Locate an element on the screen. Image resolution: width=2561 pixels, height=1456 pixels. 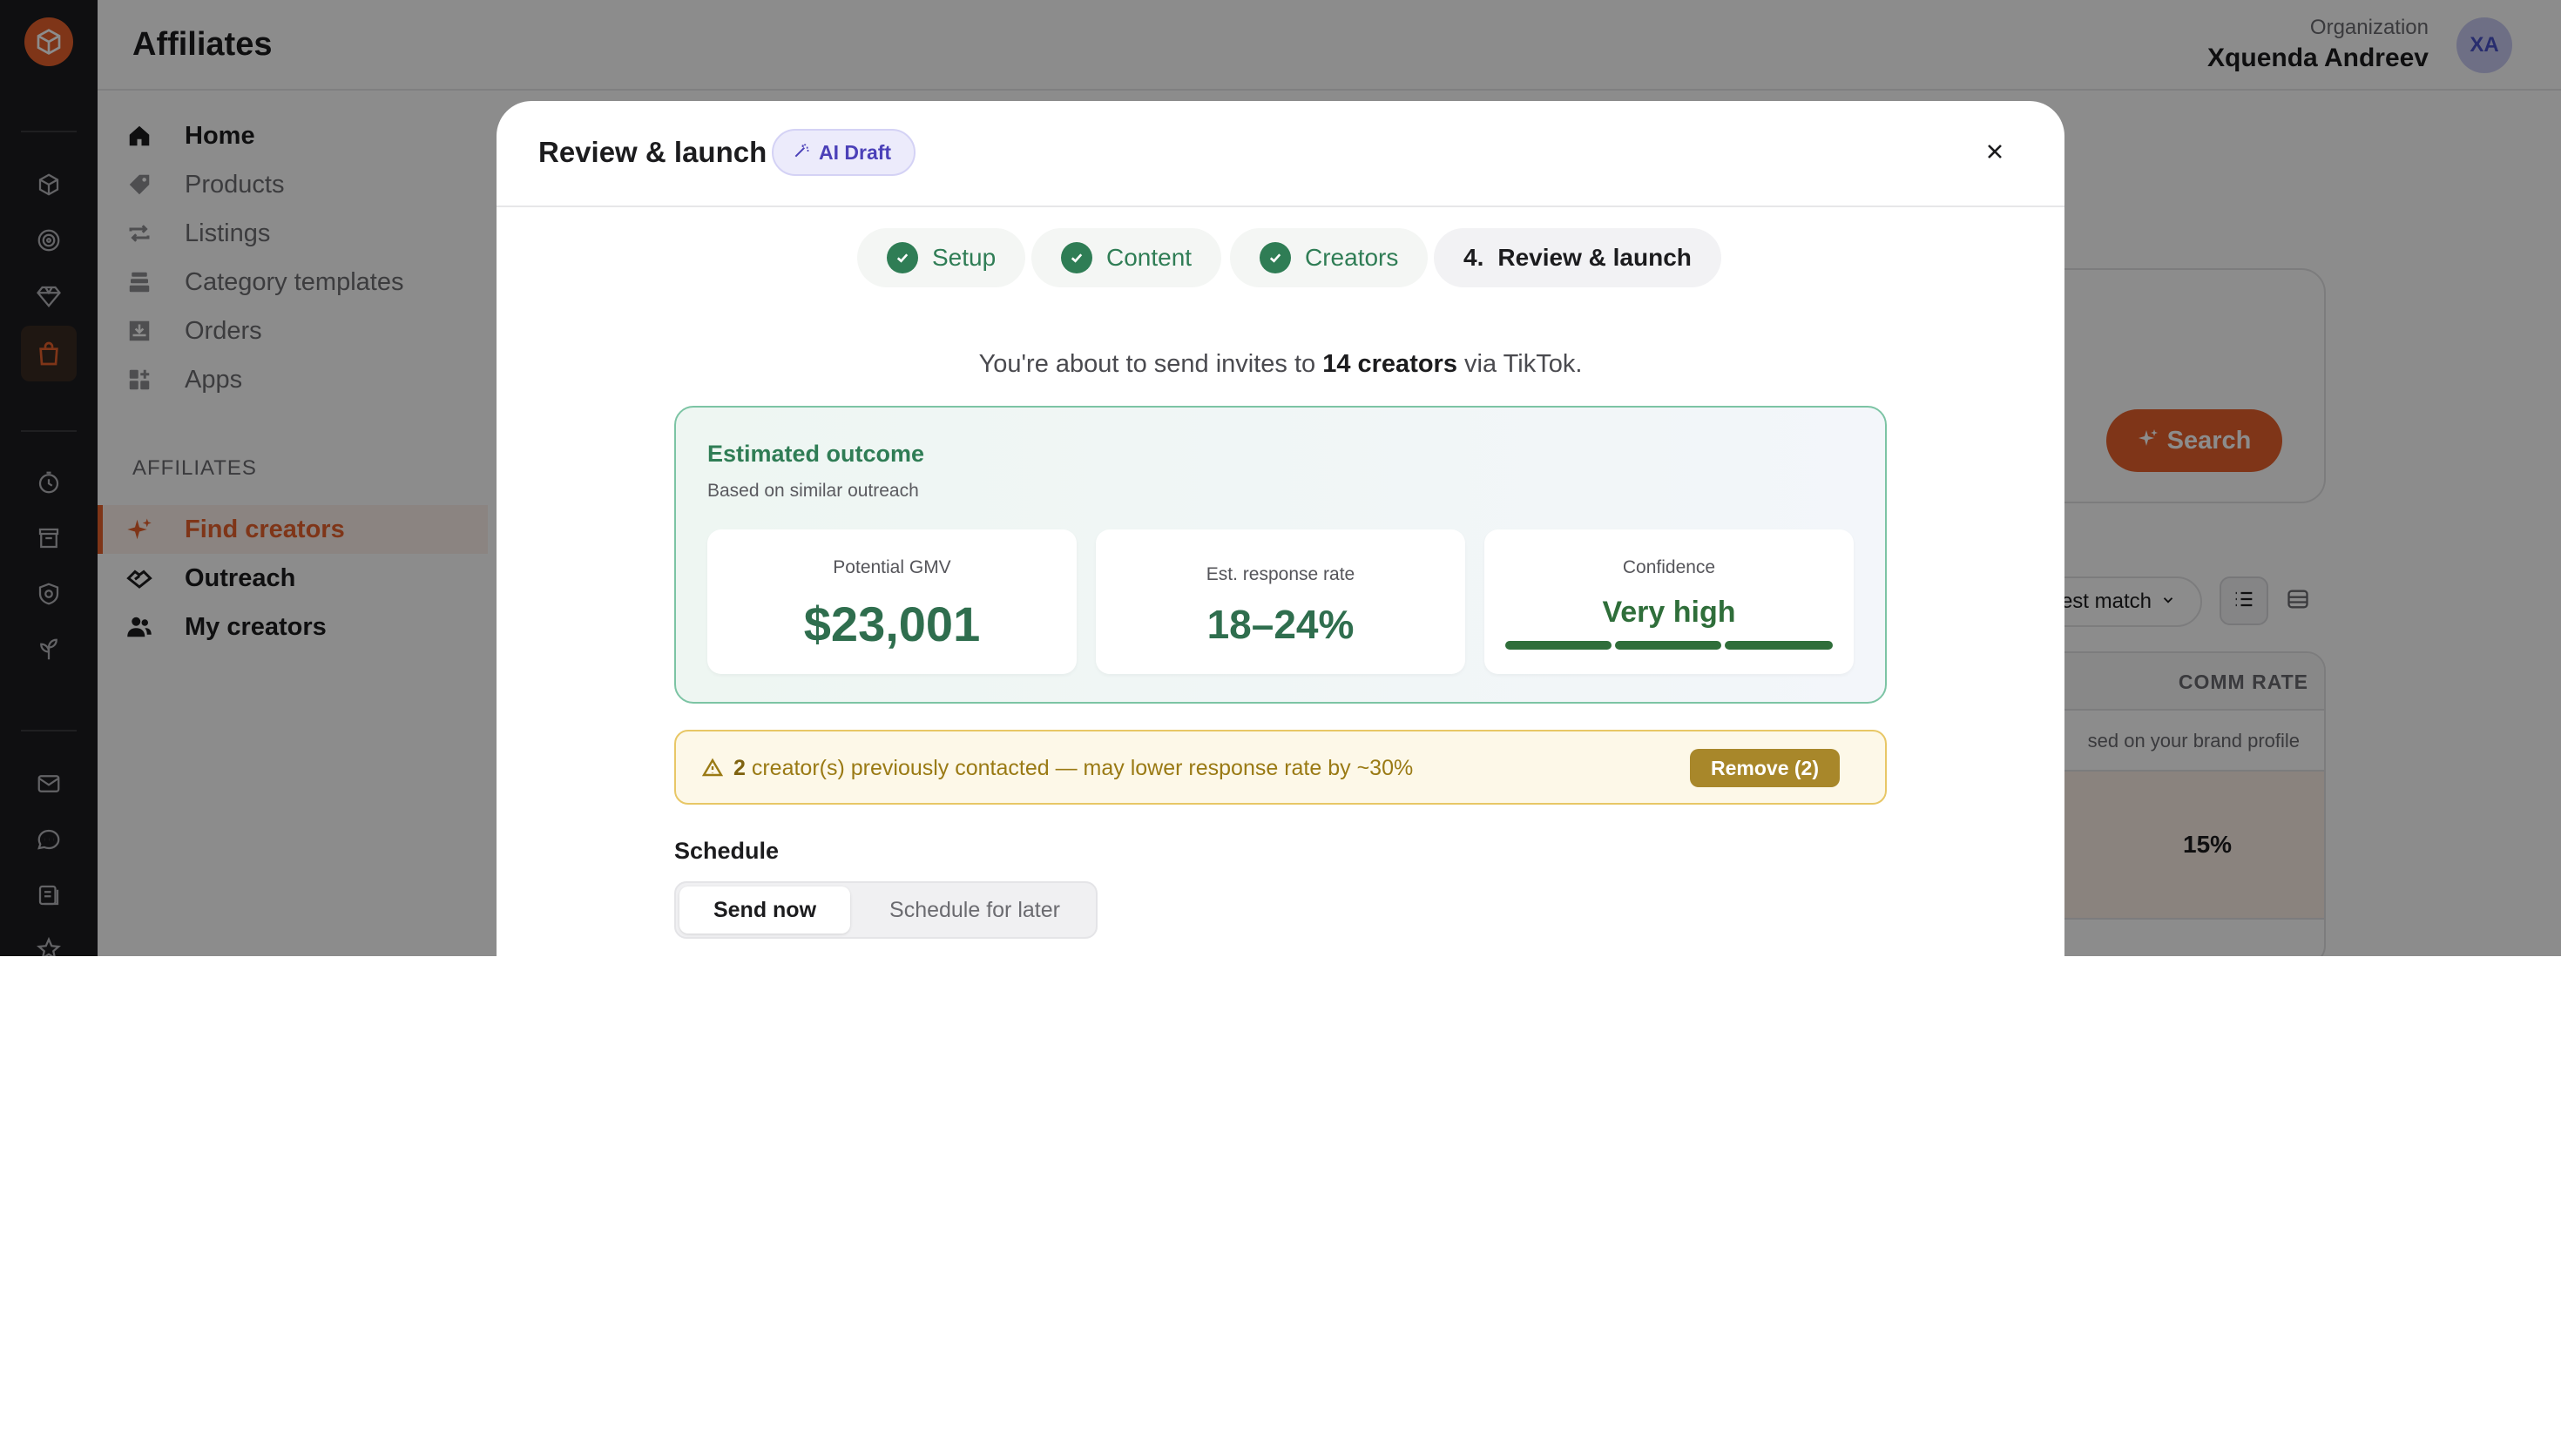
step-setup: Setup is located at coordinates (941, 257).